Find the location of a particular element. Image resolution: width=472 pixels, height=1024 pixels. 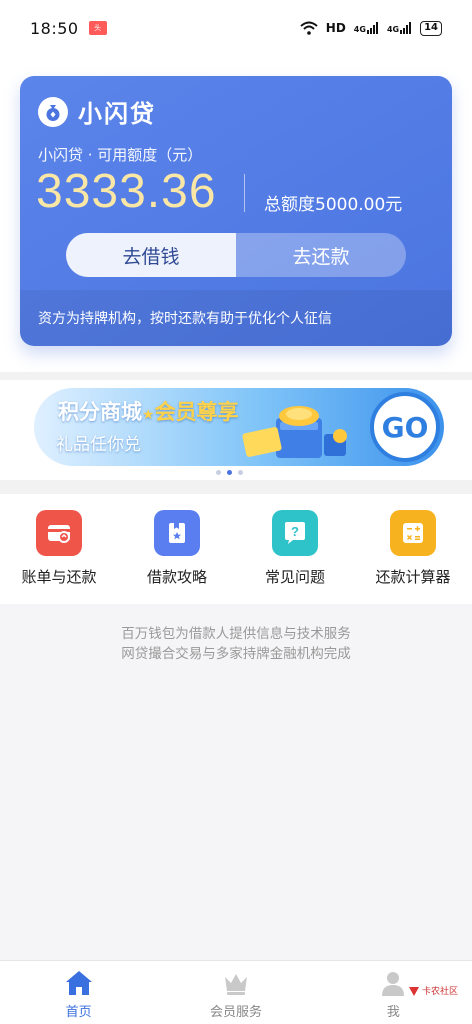

battery-icon: 14 is located at coordinates (431, 28).